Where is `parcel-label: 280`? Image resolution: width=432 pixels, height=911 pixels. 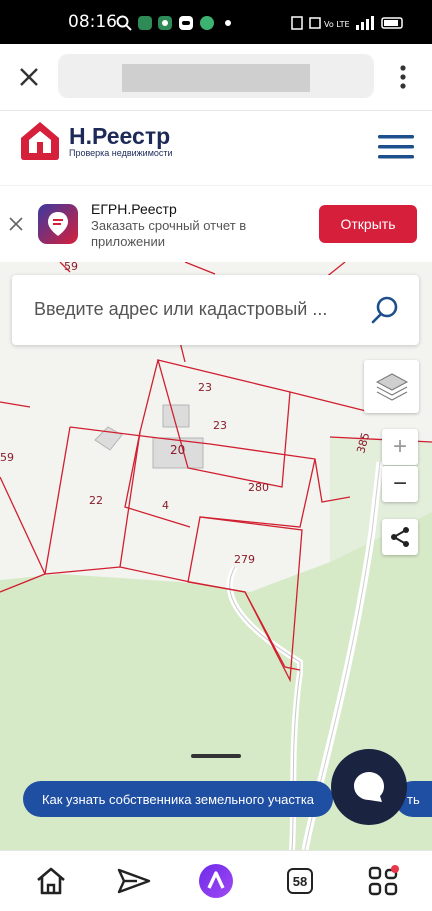 parcel-label: 280 is located at coordinates (258, 487).